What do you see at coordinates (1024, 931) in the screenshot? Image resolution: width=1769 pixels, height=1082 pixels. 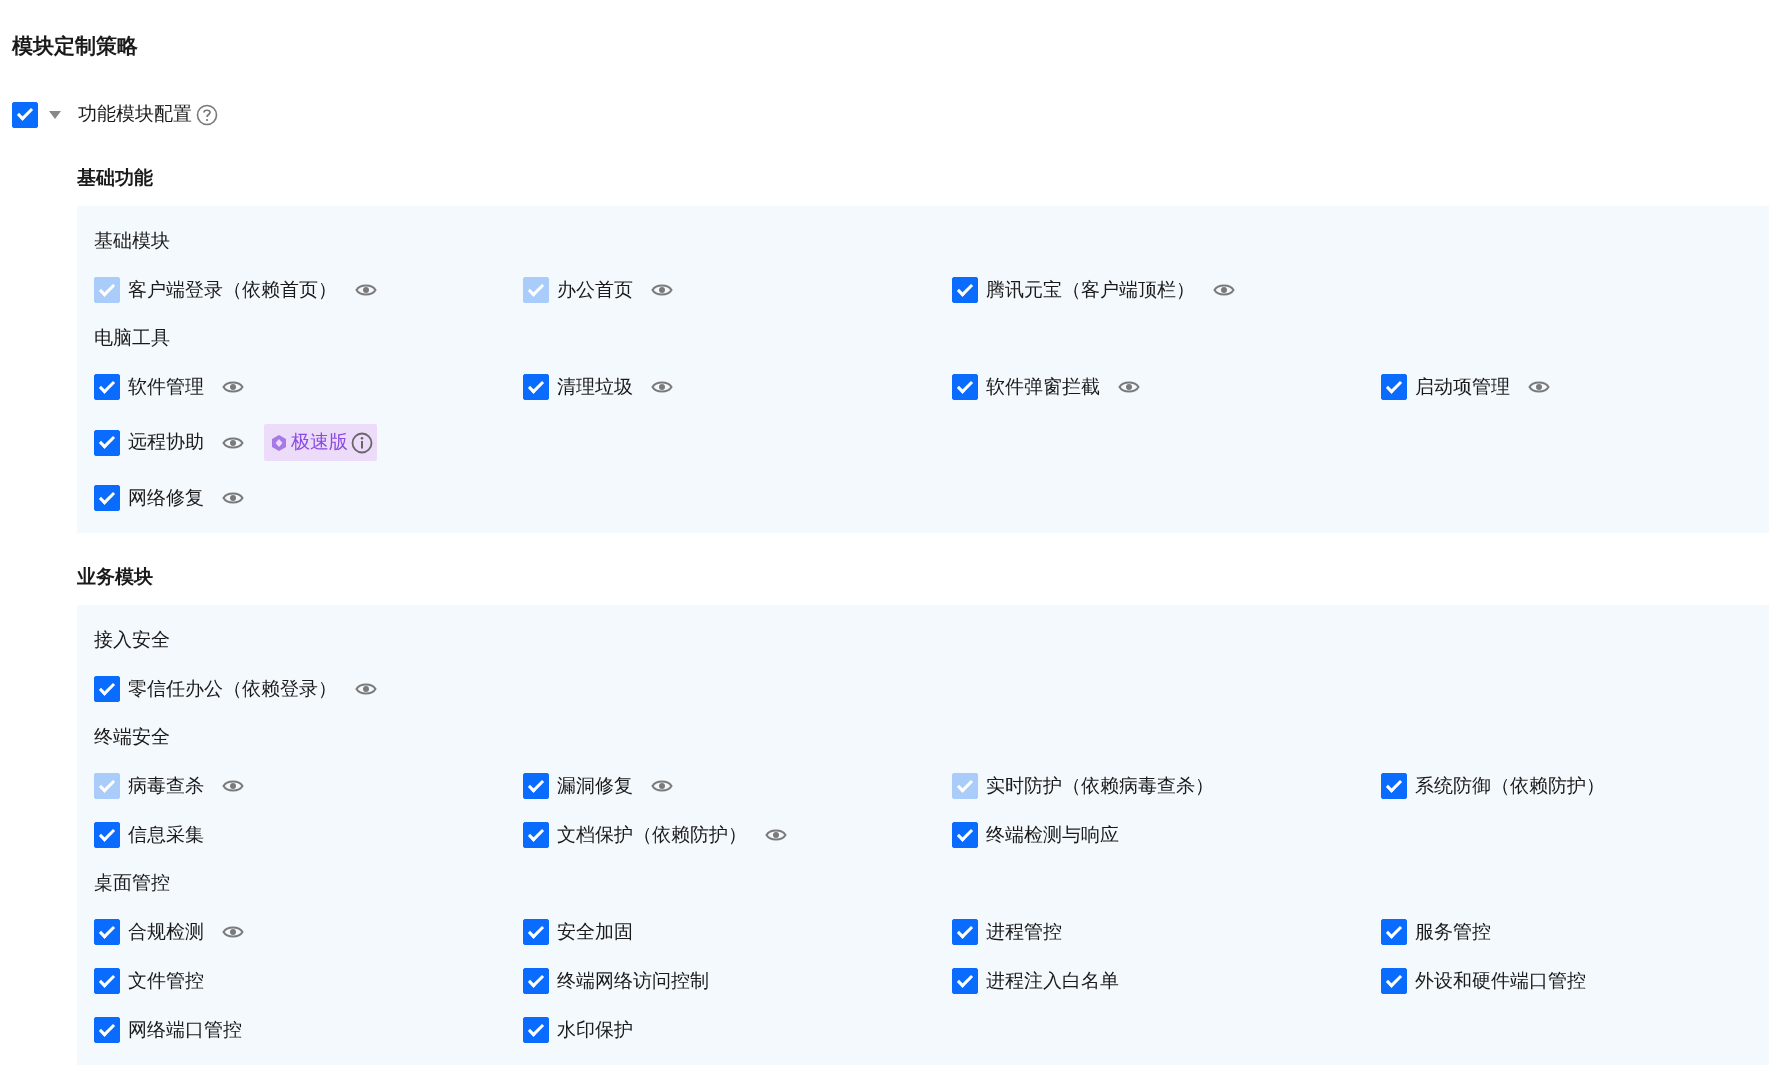 I see `option-label: 进程管控` at bounding box center [1024, 931].